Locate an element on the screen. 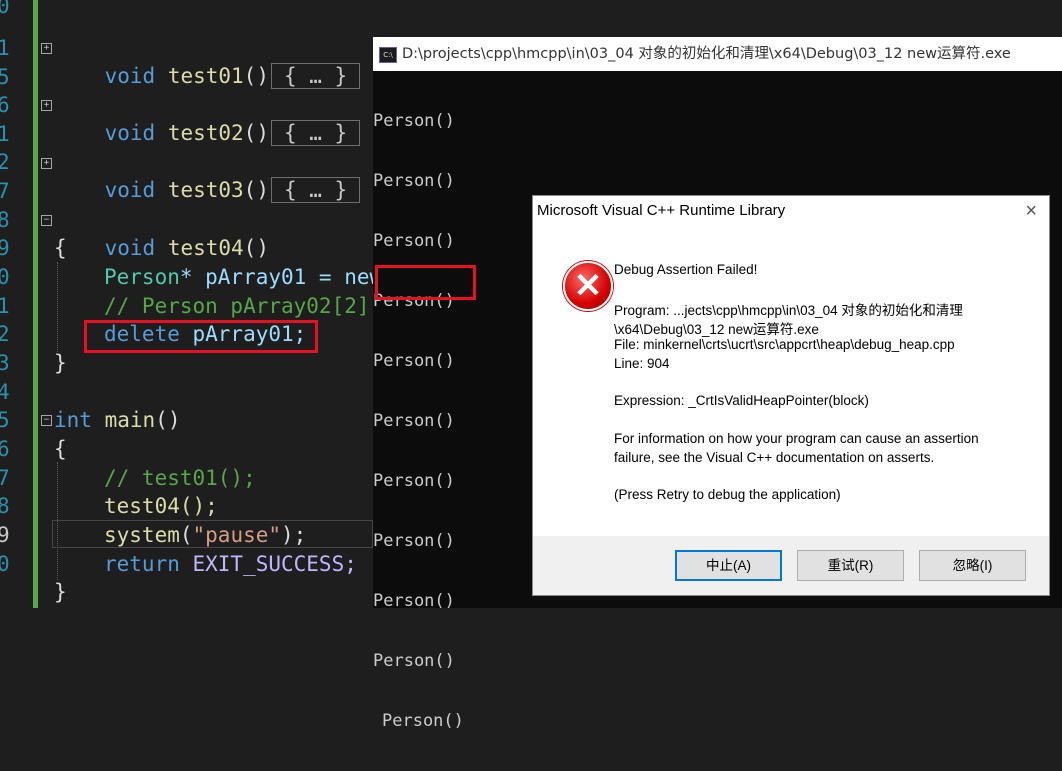  line-number: 9 is located at coordinates (5, 248).